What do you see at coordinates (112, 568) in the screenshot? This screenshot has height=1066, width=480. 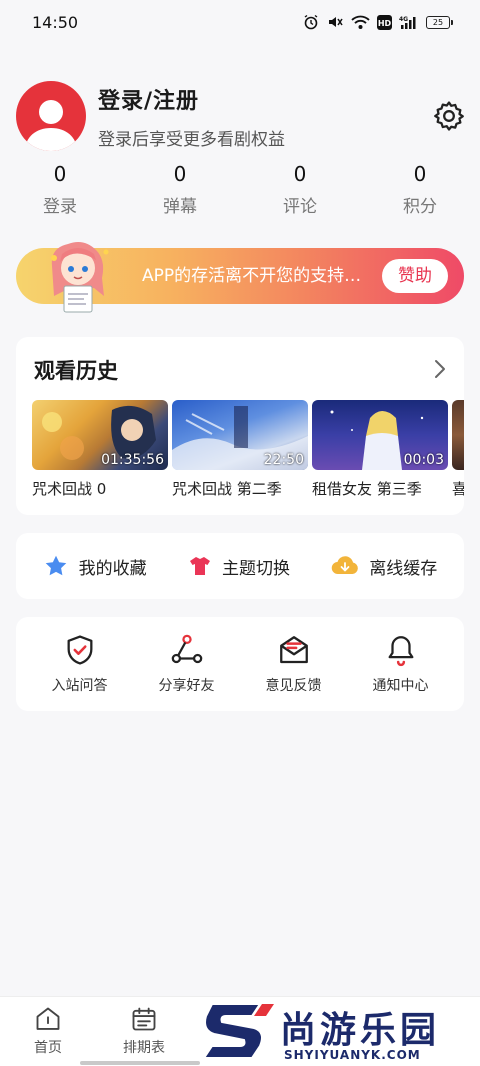 I see `favorites-label: 我的收藏` at bounding box center [112, 568].